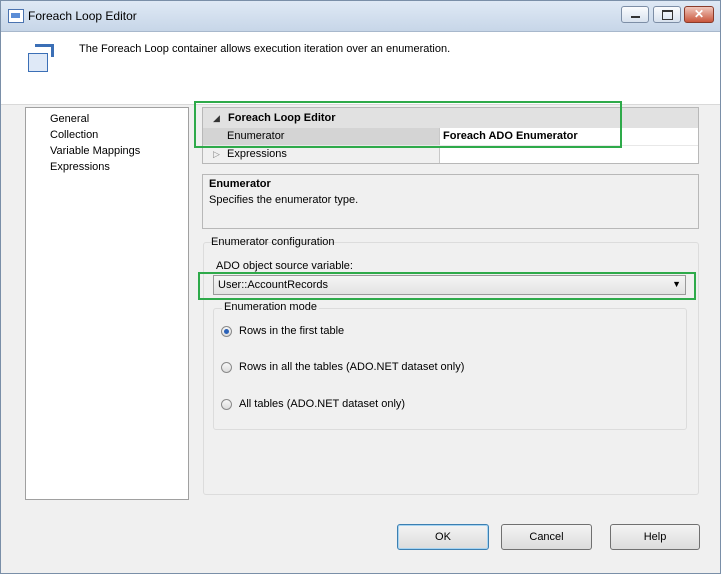  What do you see at coordinates (635, 14) in the screenshot?
I see `minimize-button` at bounding box center [635, 14].